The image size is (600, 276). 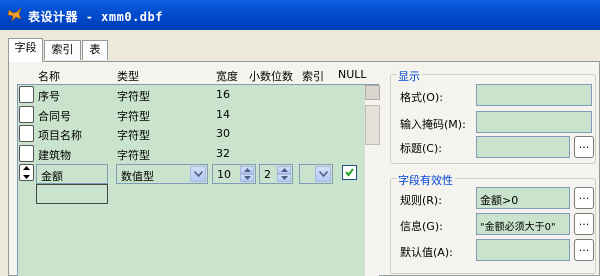 I want to click on title-bar: 表设计器 - xmm0.dbf, so click(x=300, y=15).